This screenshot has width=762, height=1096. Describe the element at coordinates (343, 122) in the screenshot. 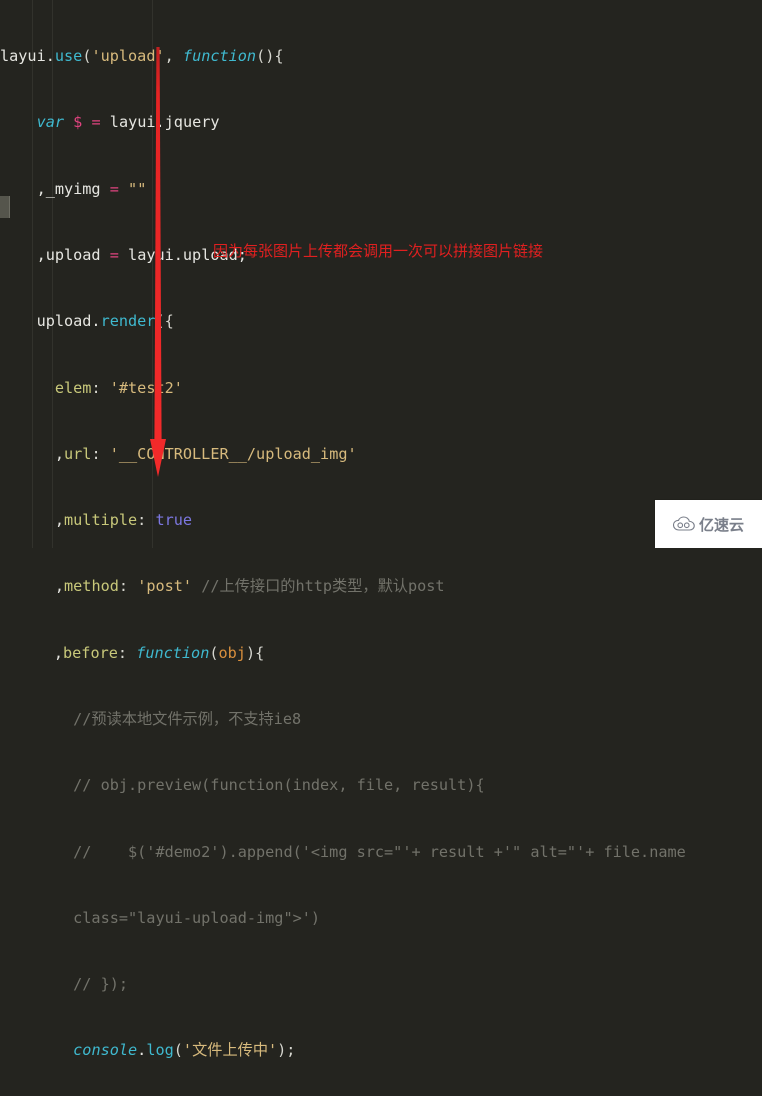

I see `code-line: var $ = layui.jquery` at that location.